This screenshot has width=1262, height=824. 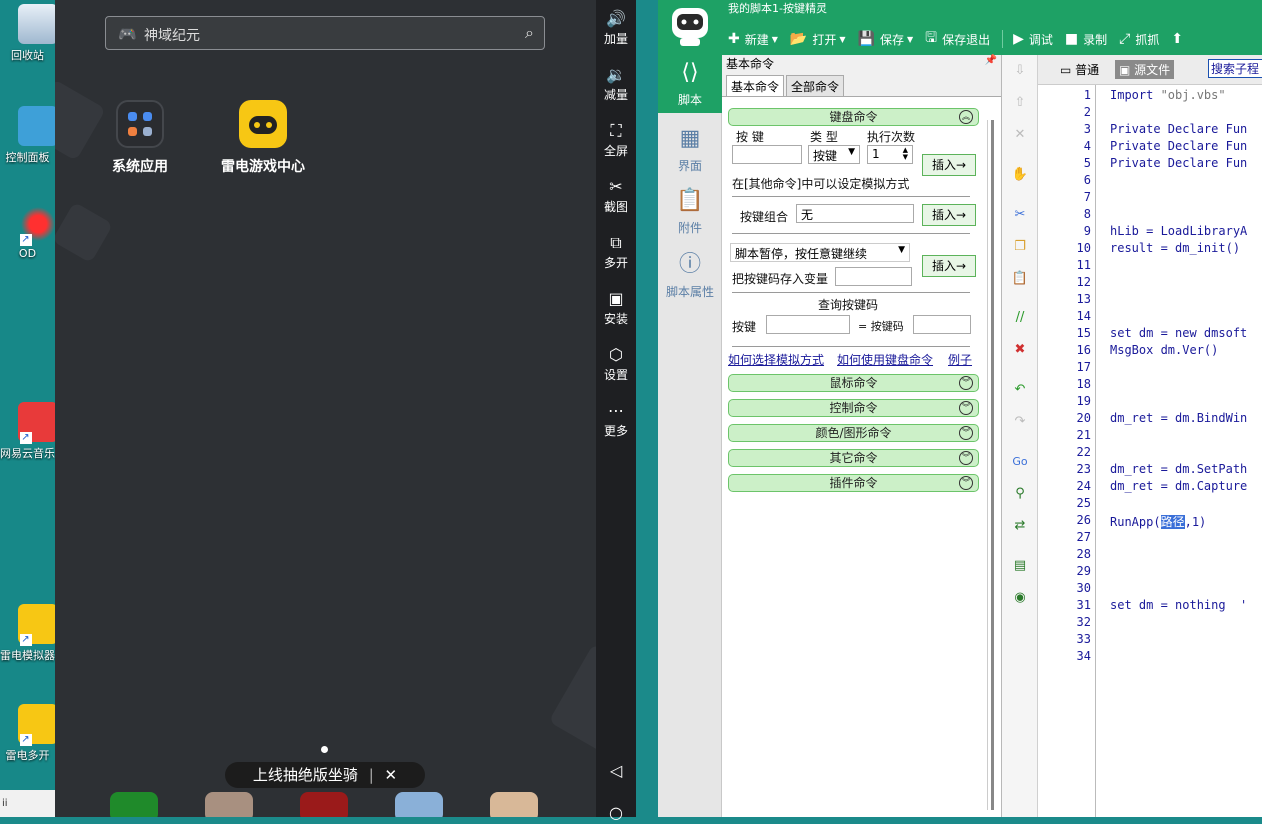 I want to click on nav-ui: ▦ 界面, so click(x=690, y=149).